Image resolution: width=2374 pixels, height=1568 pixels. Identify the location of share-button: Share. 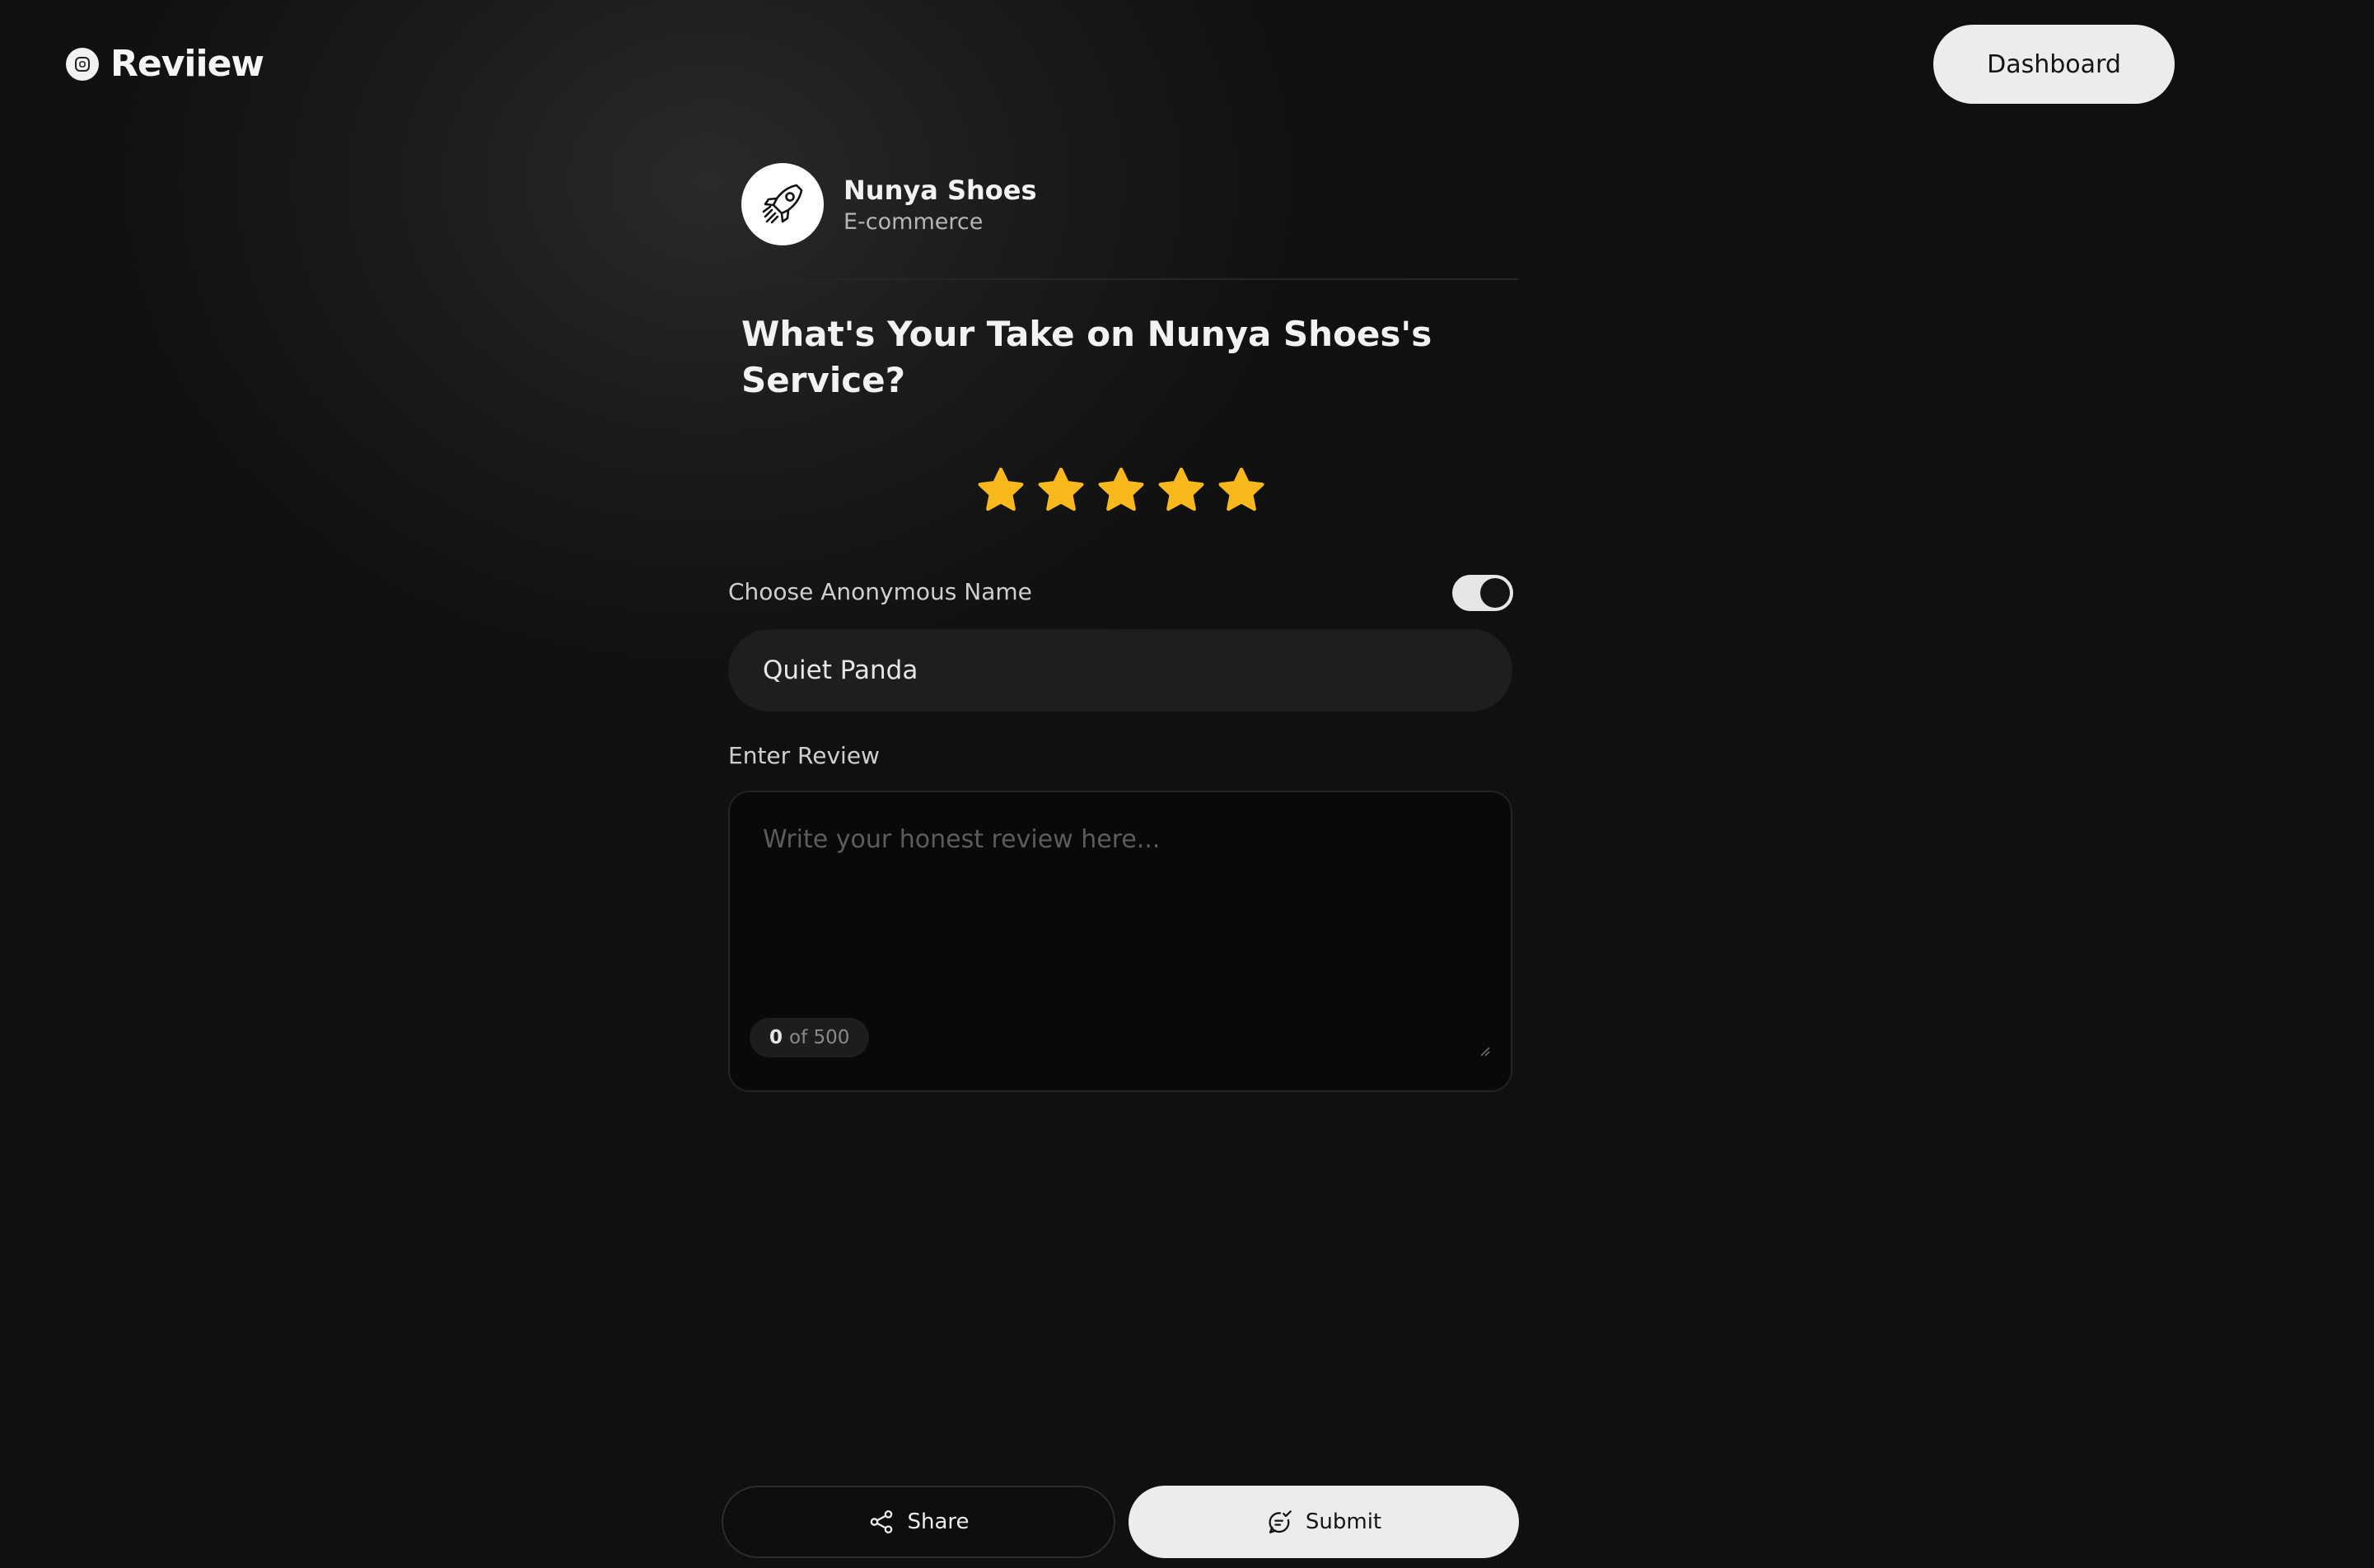
(919, 1522).